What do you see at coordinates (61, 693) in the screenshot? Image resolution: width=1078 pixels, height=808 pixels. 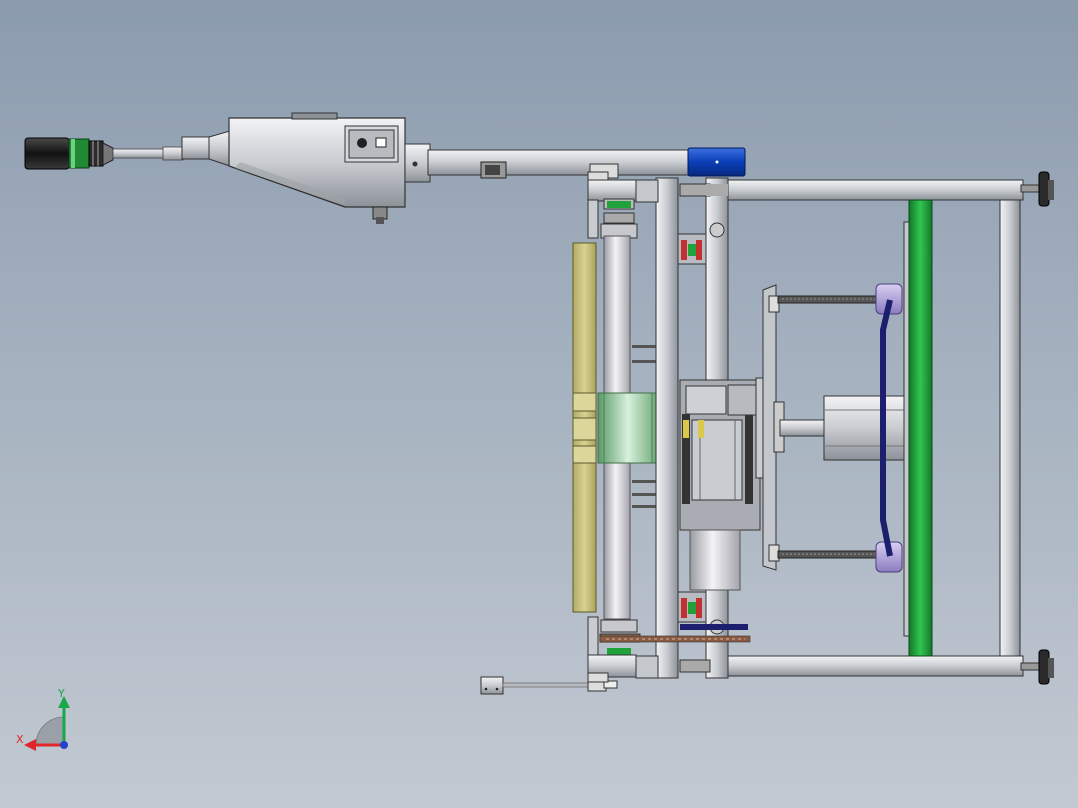 I see `triad-y-label: Y` at bounding box center [61, 693].